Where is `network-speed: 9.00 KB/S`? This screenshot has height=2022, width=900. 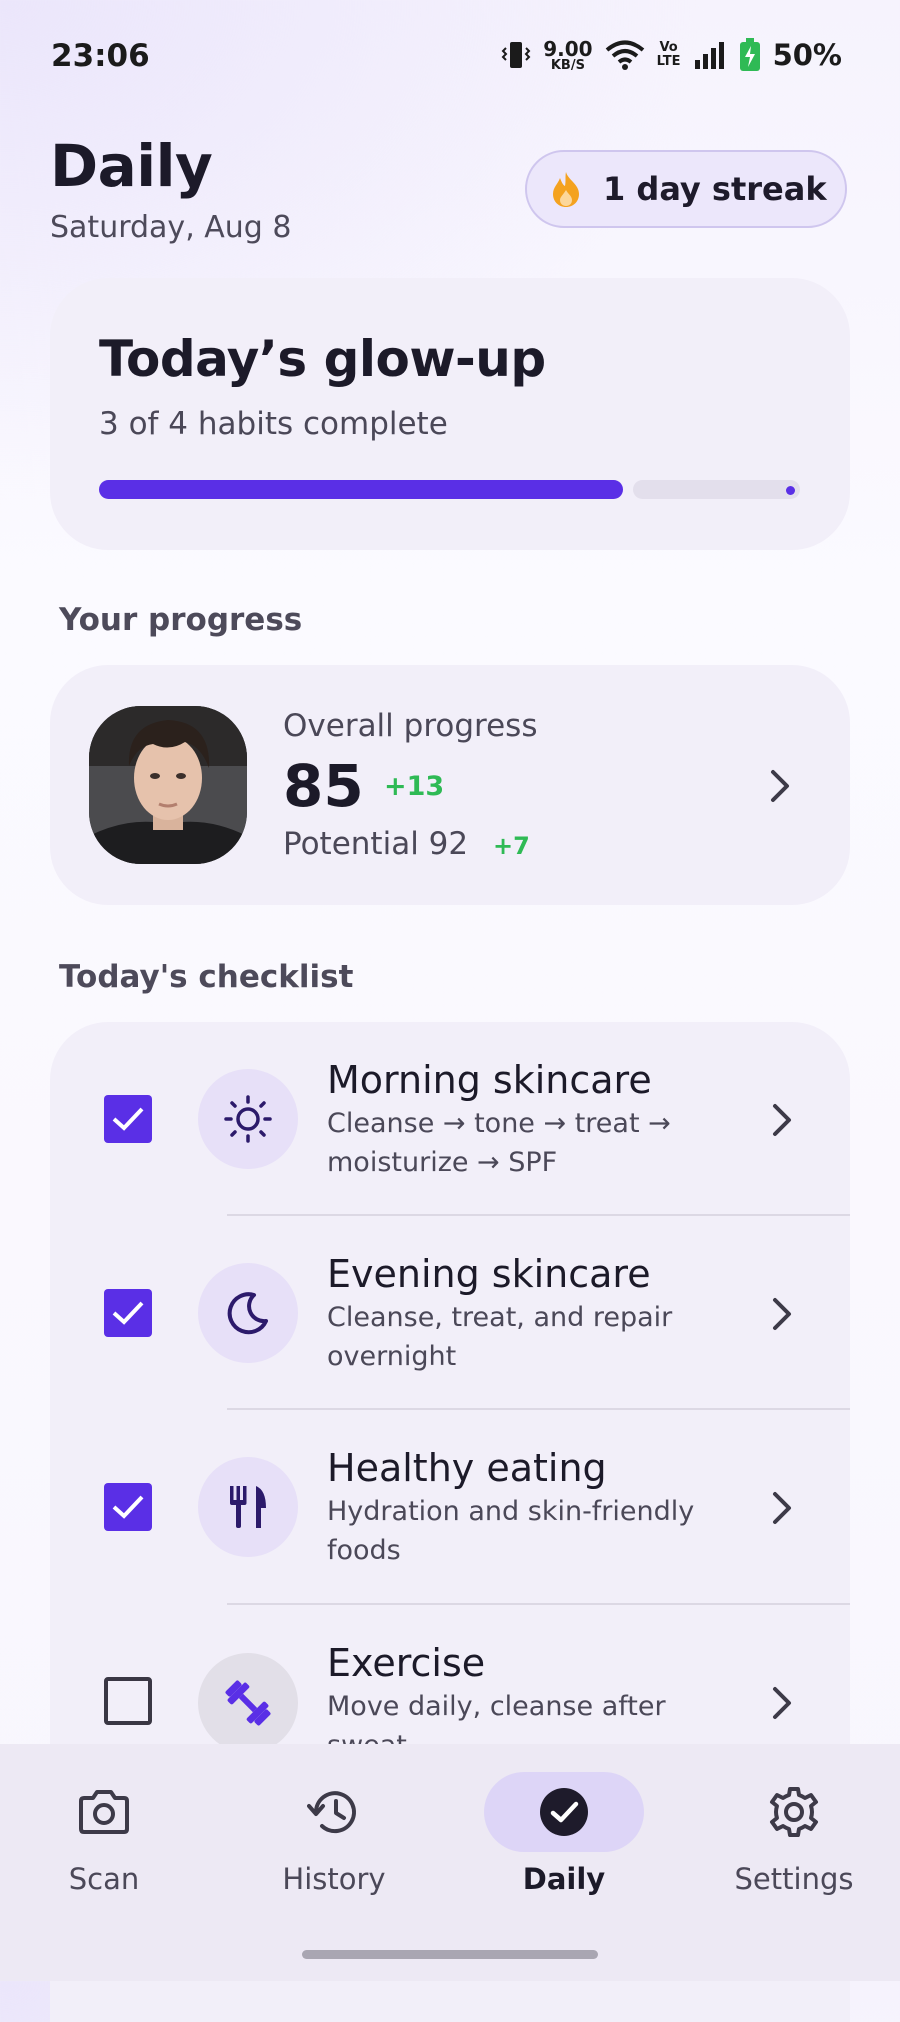 network-speed: 9.00 KB/S is located at coordinates (568, 54).